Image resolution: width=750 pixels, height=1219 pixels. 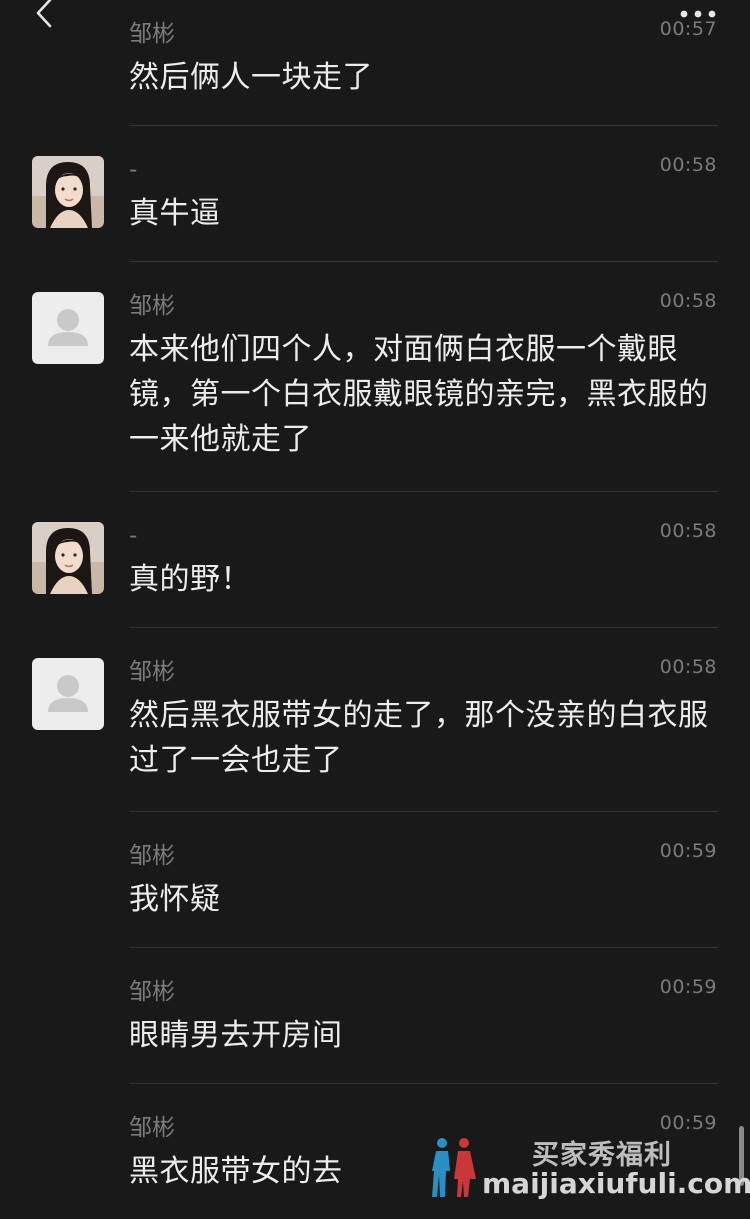 What do you see at coordinates (175, 213) in the screenshot?
I see `message-text: 真牛逼` at bounding box center [175, 213].